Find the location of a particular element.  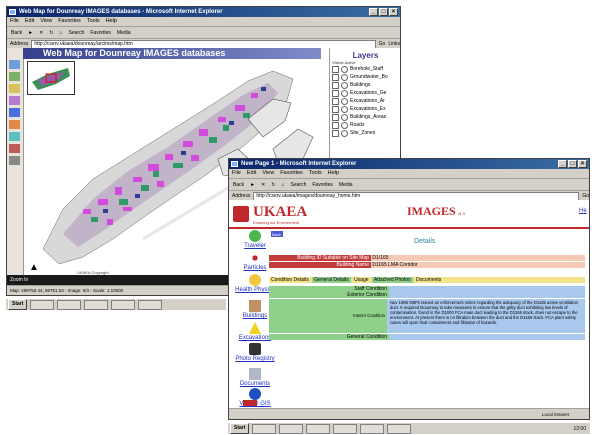

help-link: He is located at coordinates (583, 211).